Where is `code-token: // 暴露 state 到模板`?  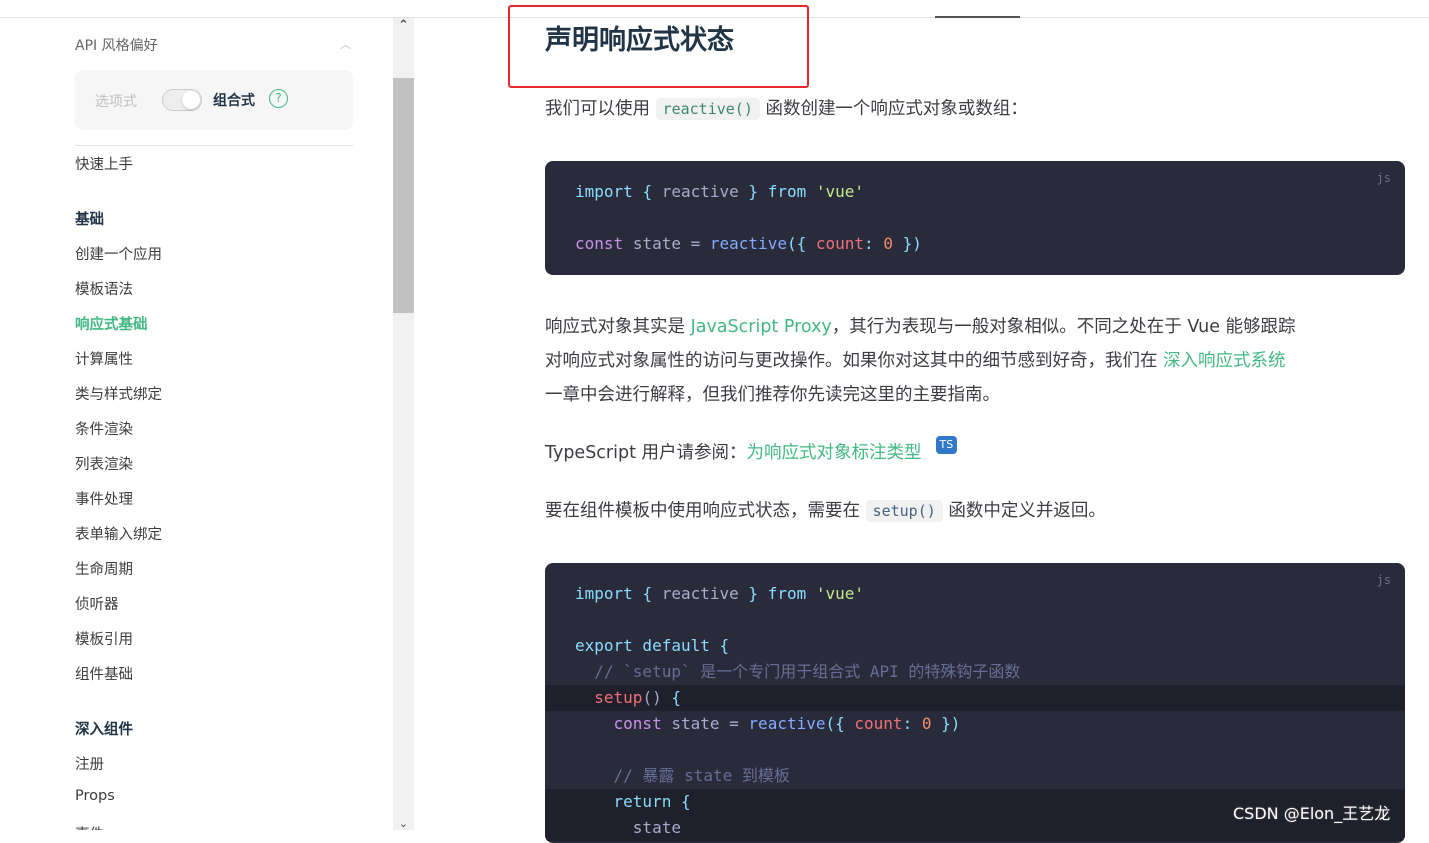
code-token: // 暴露 state 到模板 is located at coordinates (701, 775).